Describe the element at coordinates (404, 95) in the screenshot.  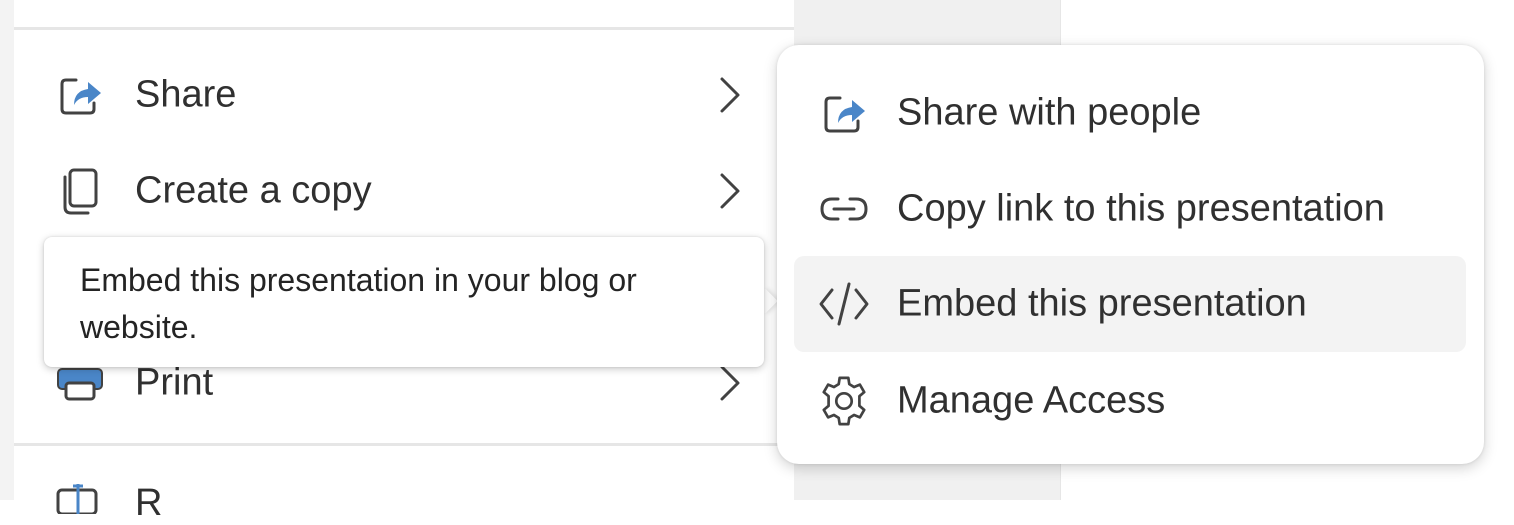
I see `menu-item-share: Share` at that location.